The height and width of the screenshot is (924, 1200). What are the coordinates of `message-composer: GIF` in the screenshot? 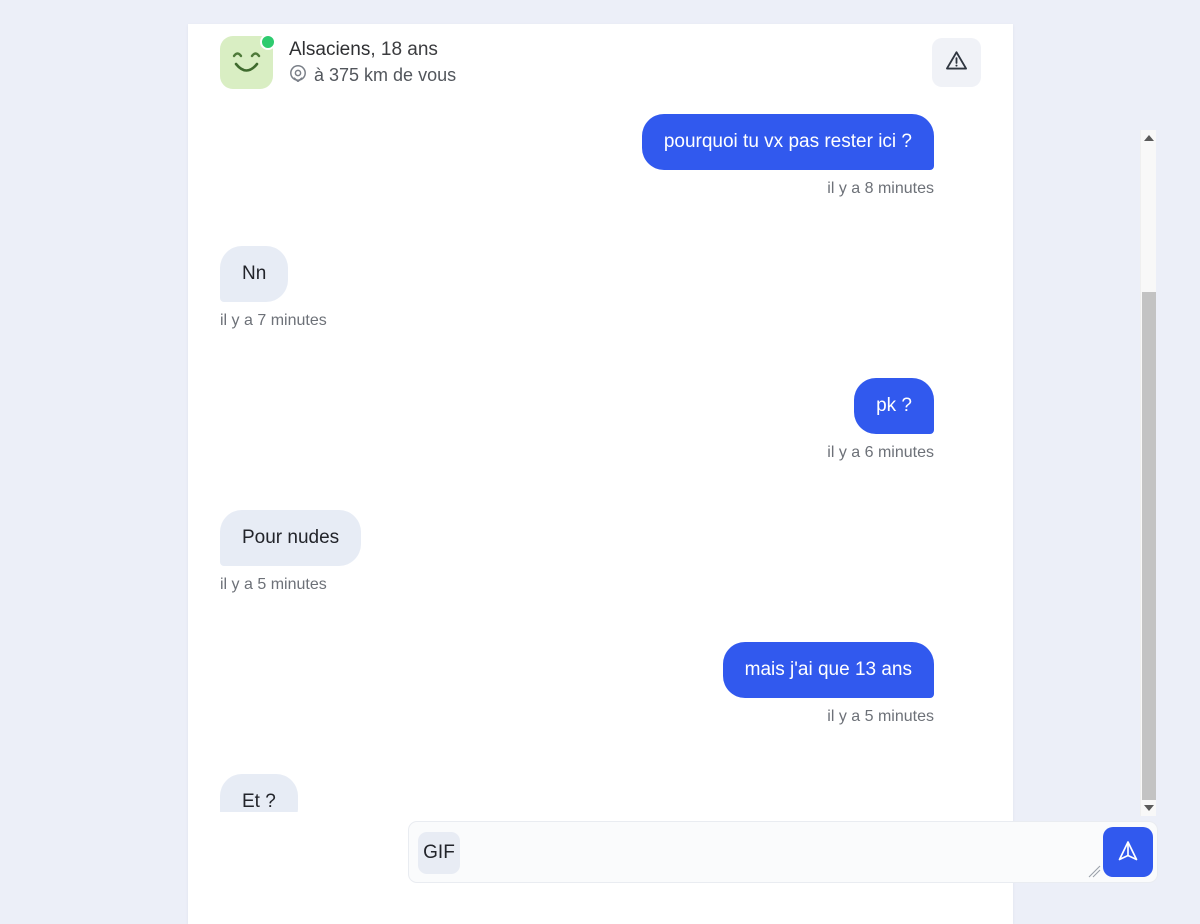 It's located at (783, 852).